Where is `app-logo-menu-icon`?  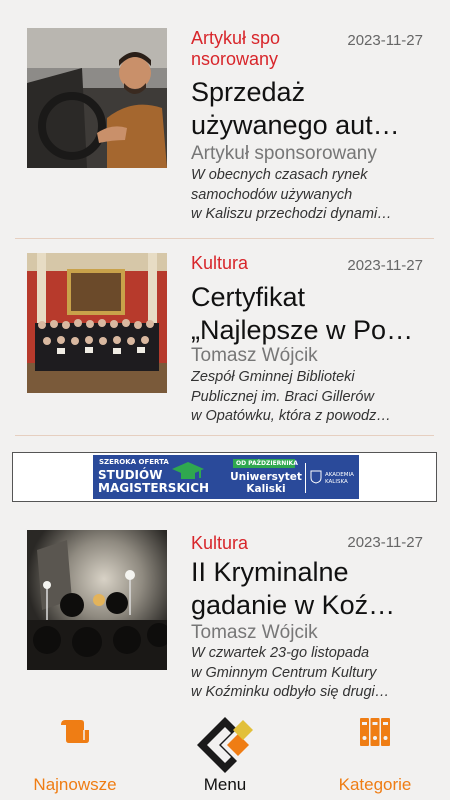 app-logo-menu-icon is located at coordinates (225, 745).